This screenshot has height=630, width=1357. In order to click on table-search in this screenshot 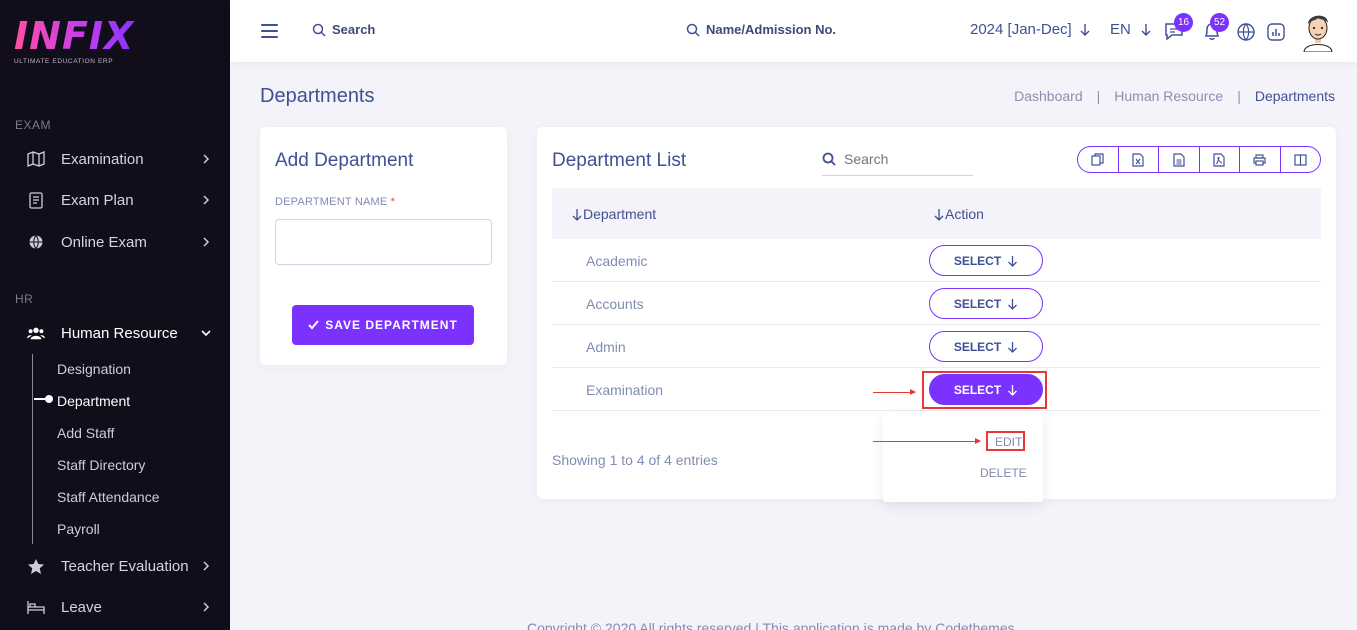, I will do `click(897, 159)`.